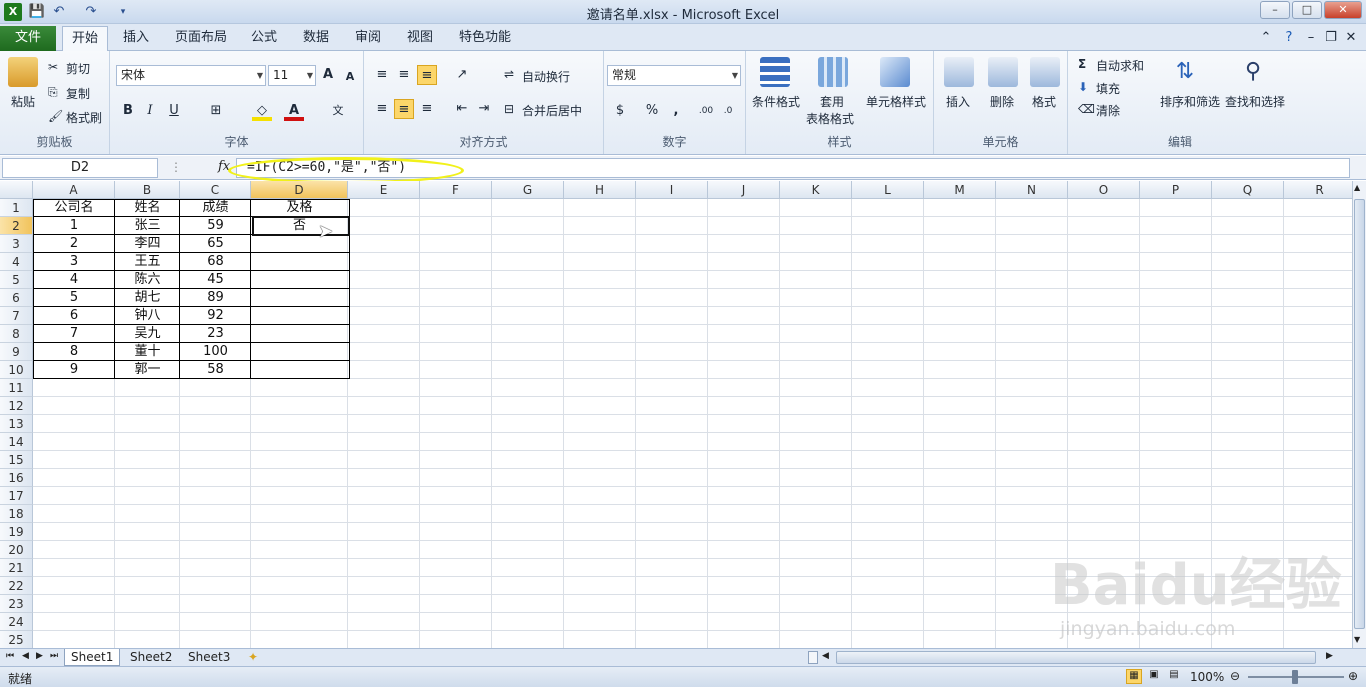 The image size is (1366, 687). I want to click on doc-restore-icon: ❐, so click(1331, 38).